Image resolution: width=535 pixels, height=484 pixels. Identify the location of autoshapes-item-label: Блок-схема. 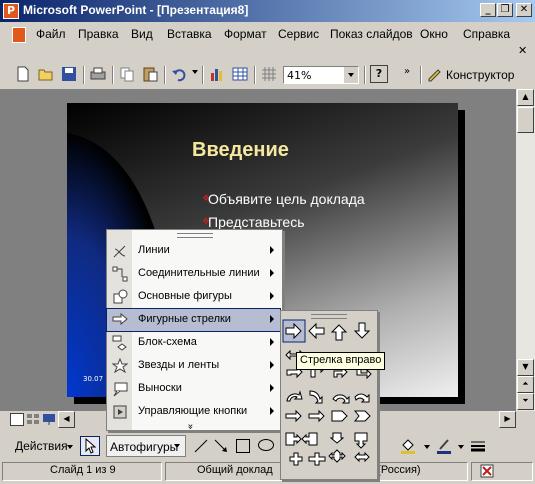
(167, 342).